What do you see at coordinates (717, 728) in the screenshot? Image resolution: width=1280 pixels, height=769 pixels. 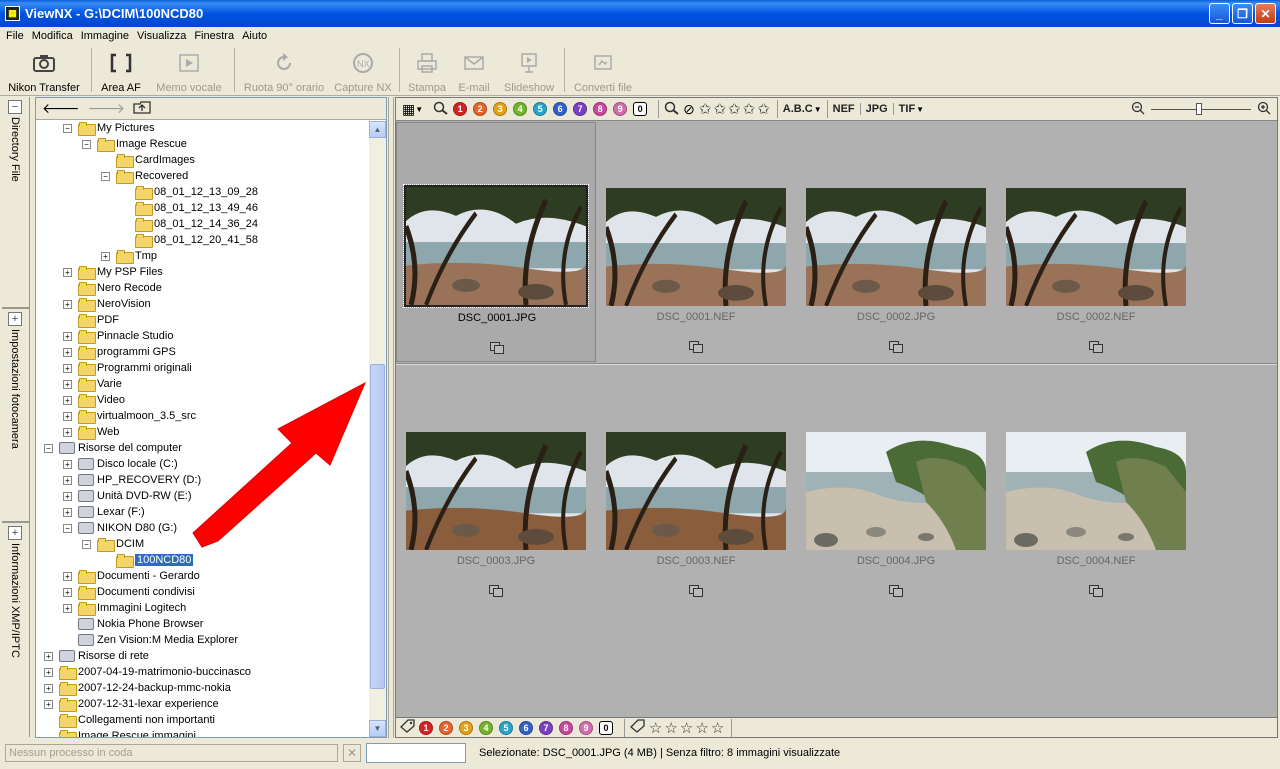 I see `star-5-icon: ☆` at bounding box center [717, 728].